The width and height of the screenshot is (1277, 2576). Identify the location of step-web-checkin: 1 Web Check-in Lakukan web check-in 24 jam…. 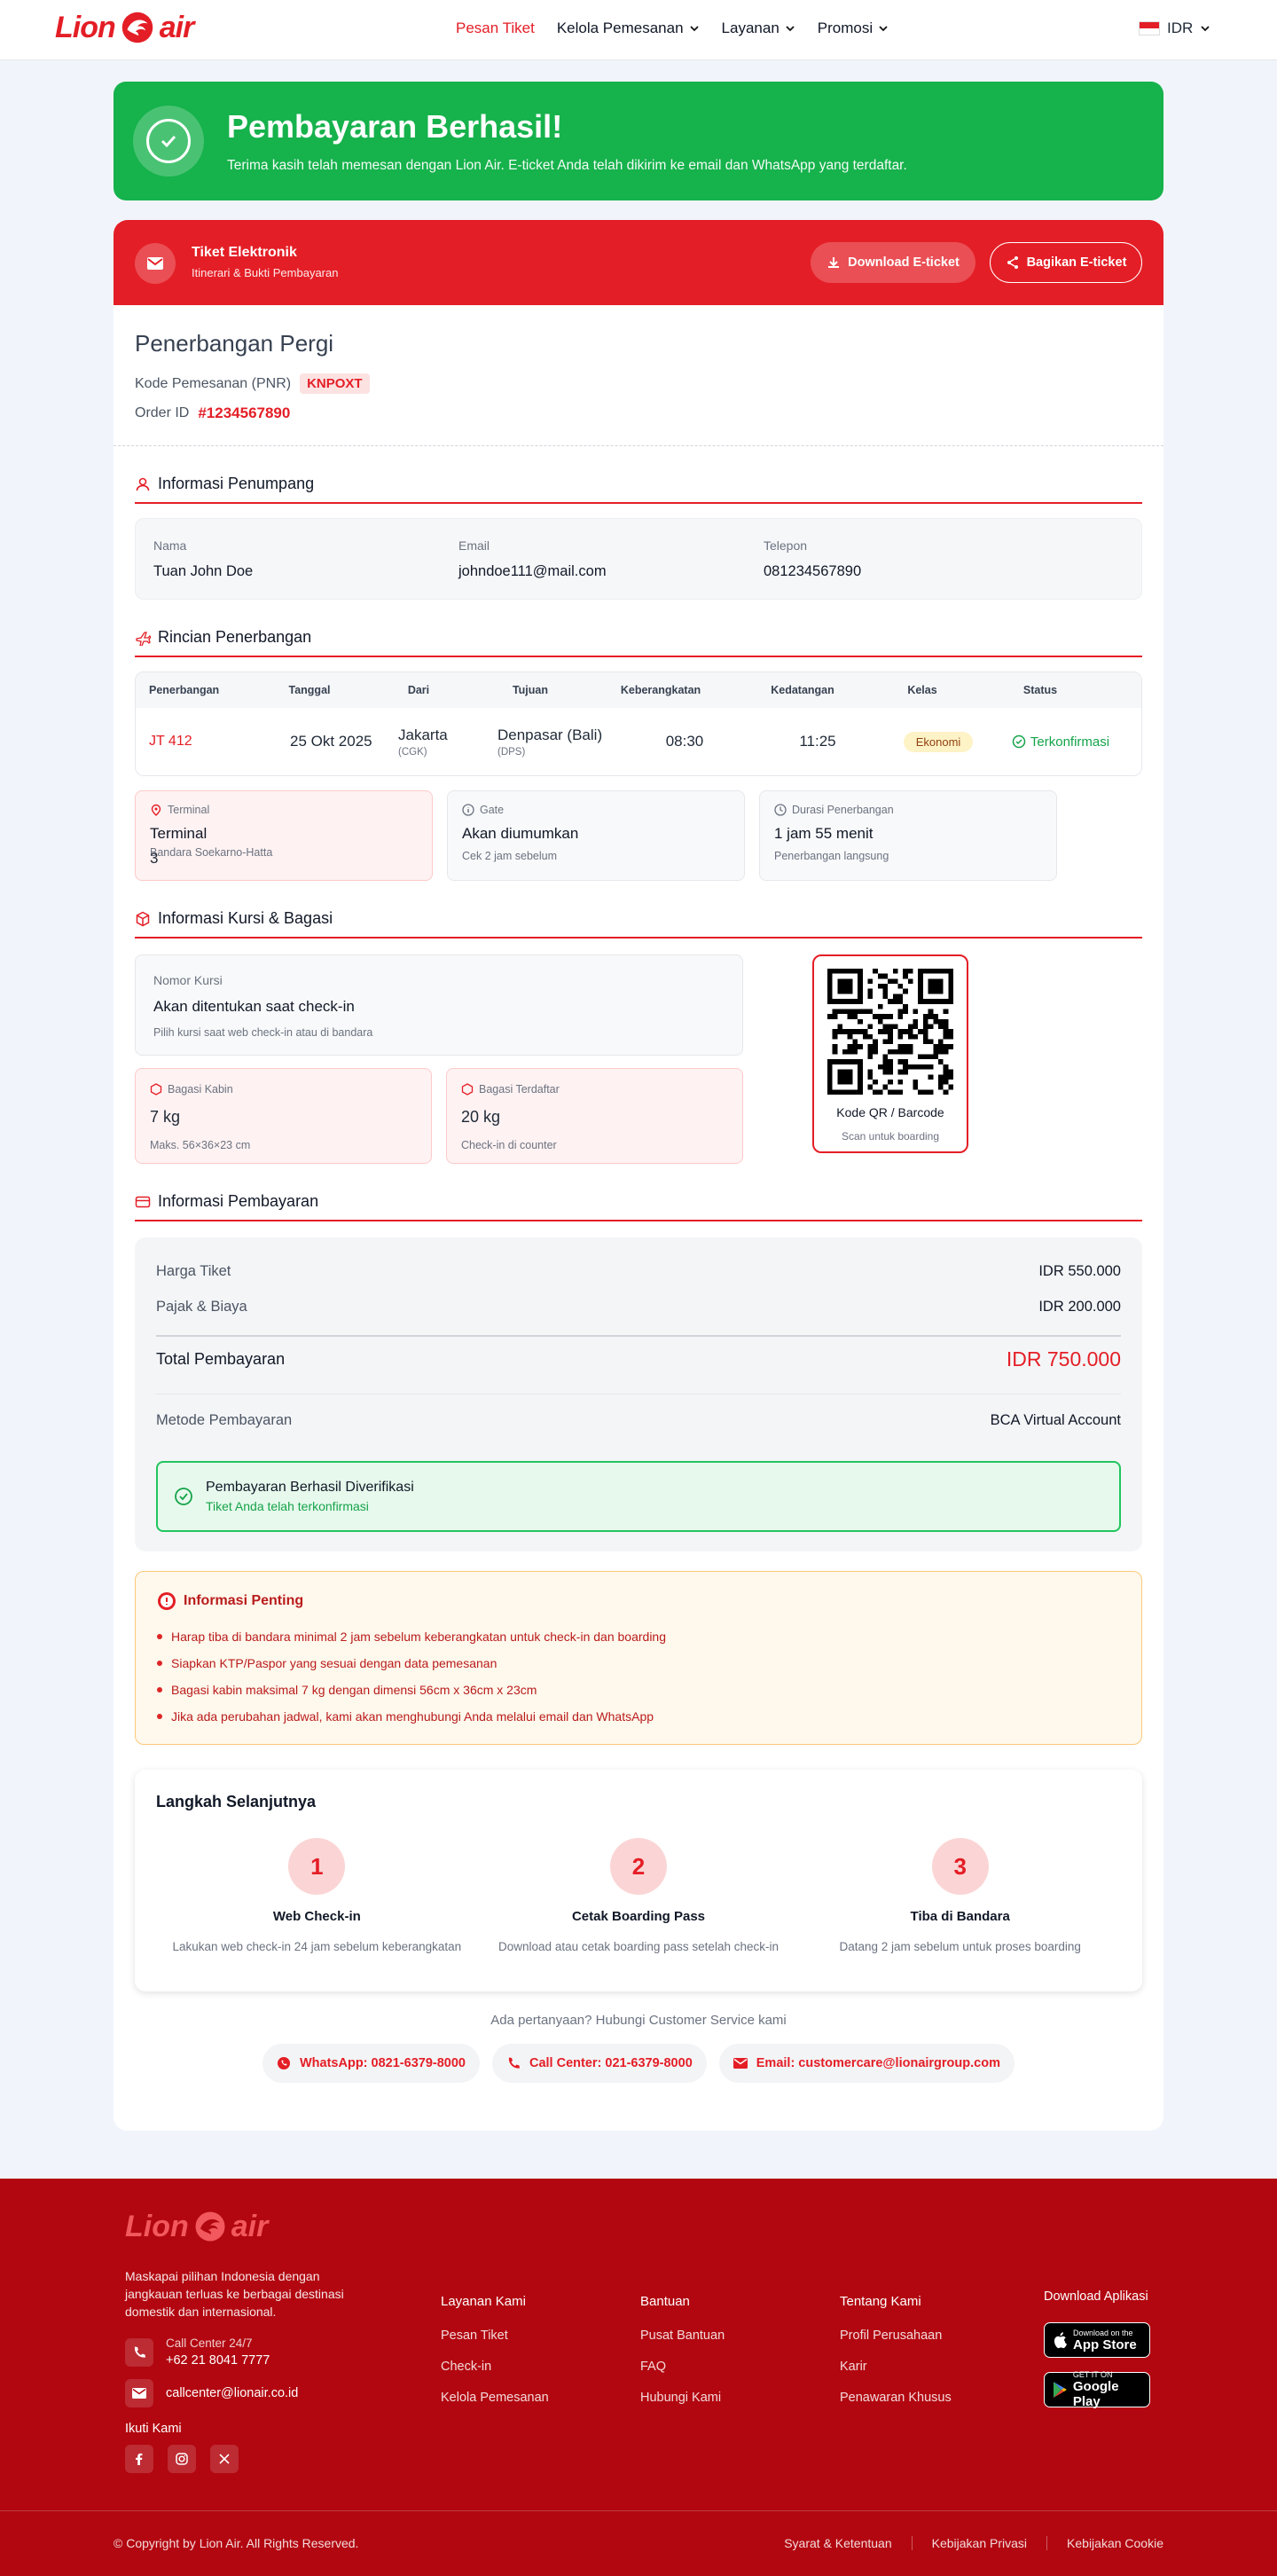
(317, 1895).